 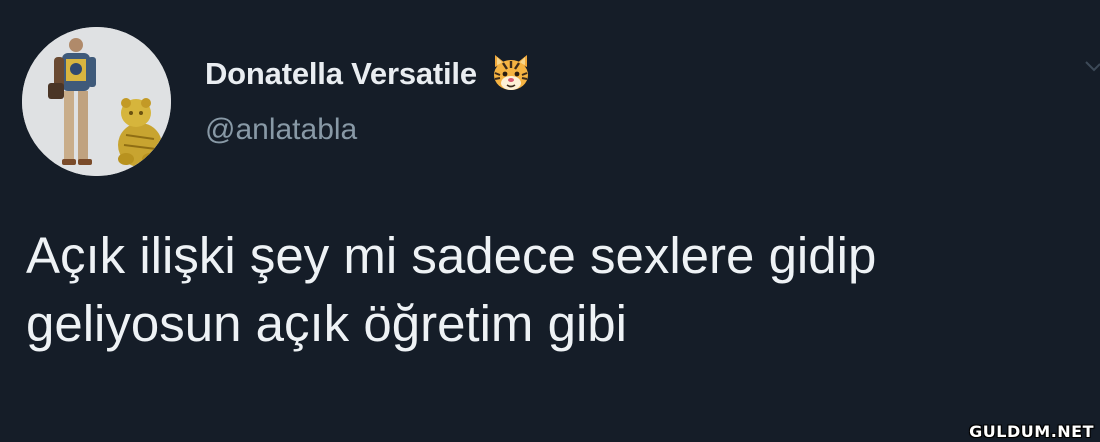 I want to click on tweet-text-line: Açık ilişki şey mi sadece sexlere gidip, so click(x=451, y=255).